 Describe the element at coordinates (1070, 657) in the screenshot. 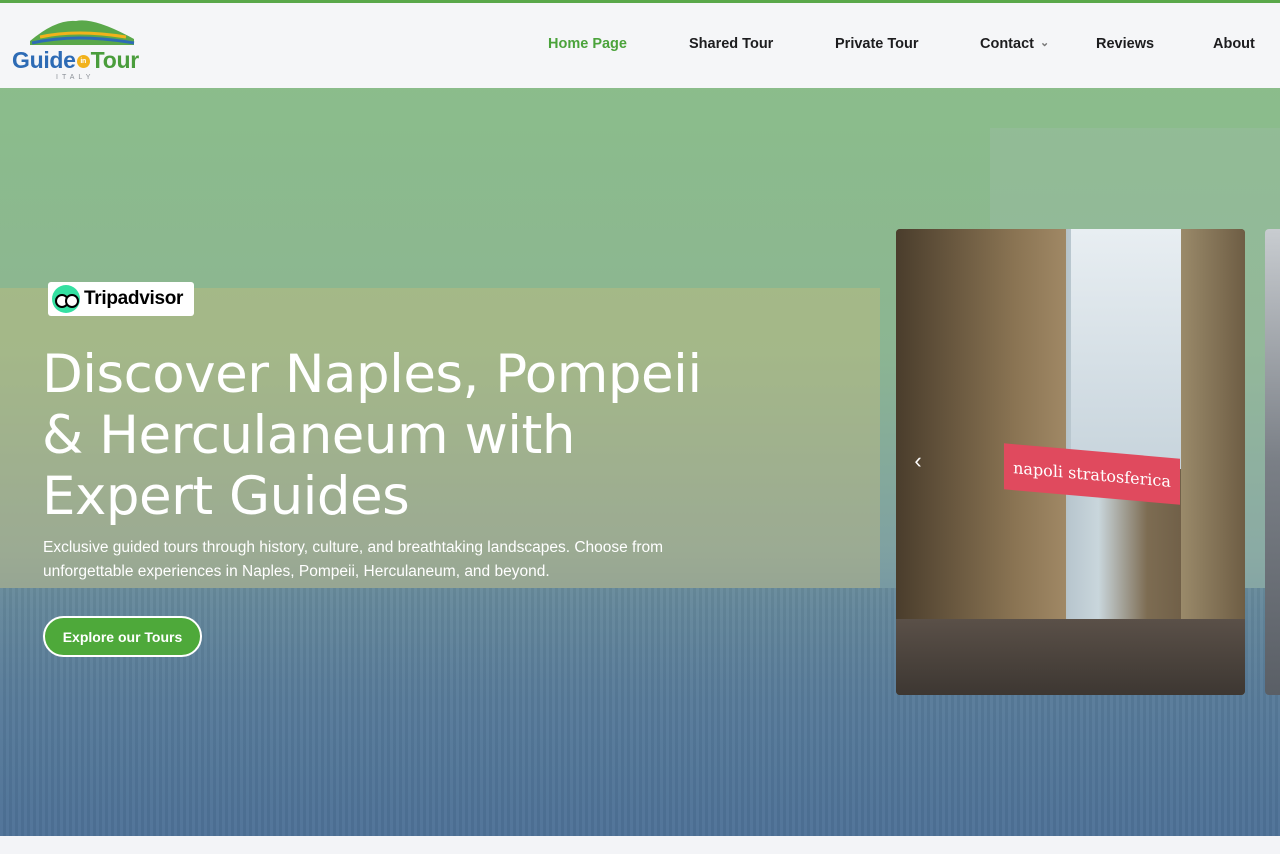

I see `slide-street` at that location.